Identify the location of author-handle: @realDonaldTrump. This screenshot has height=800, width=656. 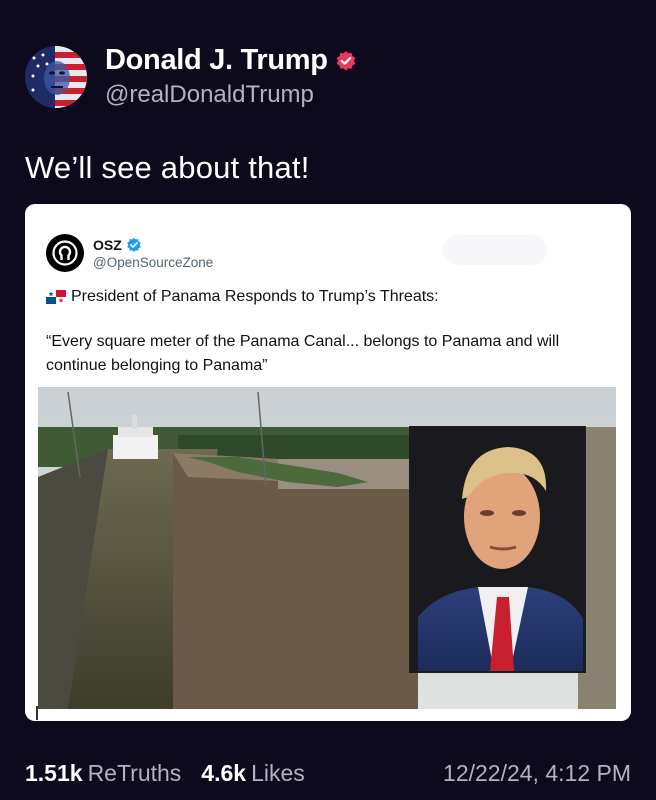
(231, 95).